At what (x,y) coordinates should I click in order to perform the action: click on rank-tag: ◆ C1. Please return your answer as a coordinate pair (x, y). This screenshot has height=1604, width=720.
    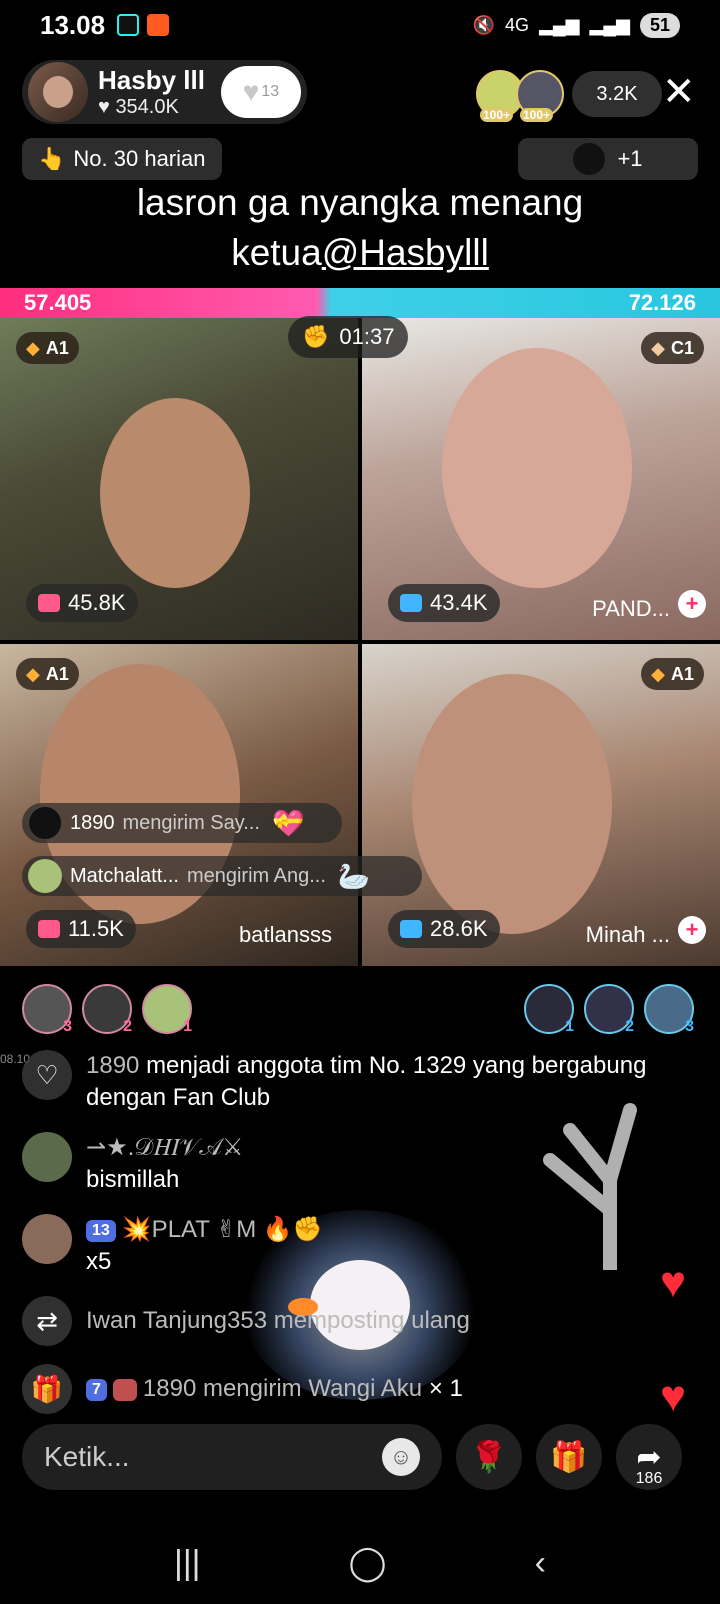
    Looking at the image, I should click on (672, 348).